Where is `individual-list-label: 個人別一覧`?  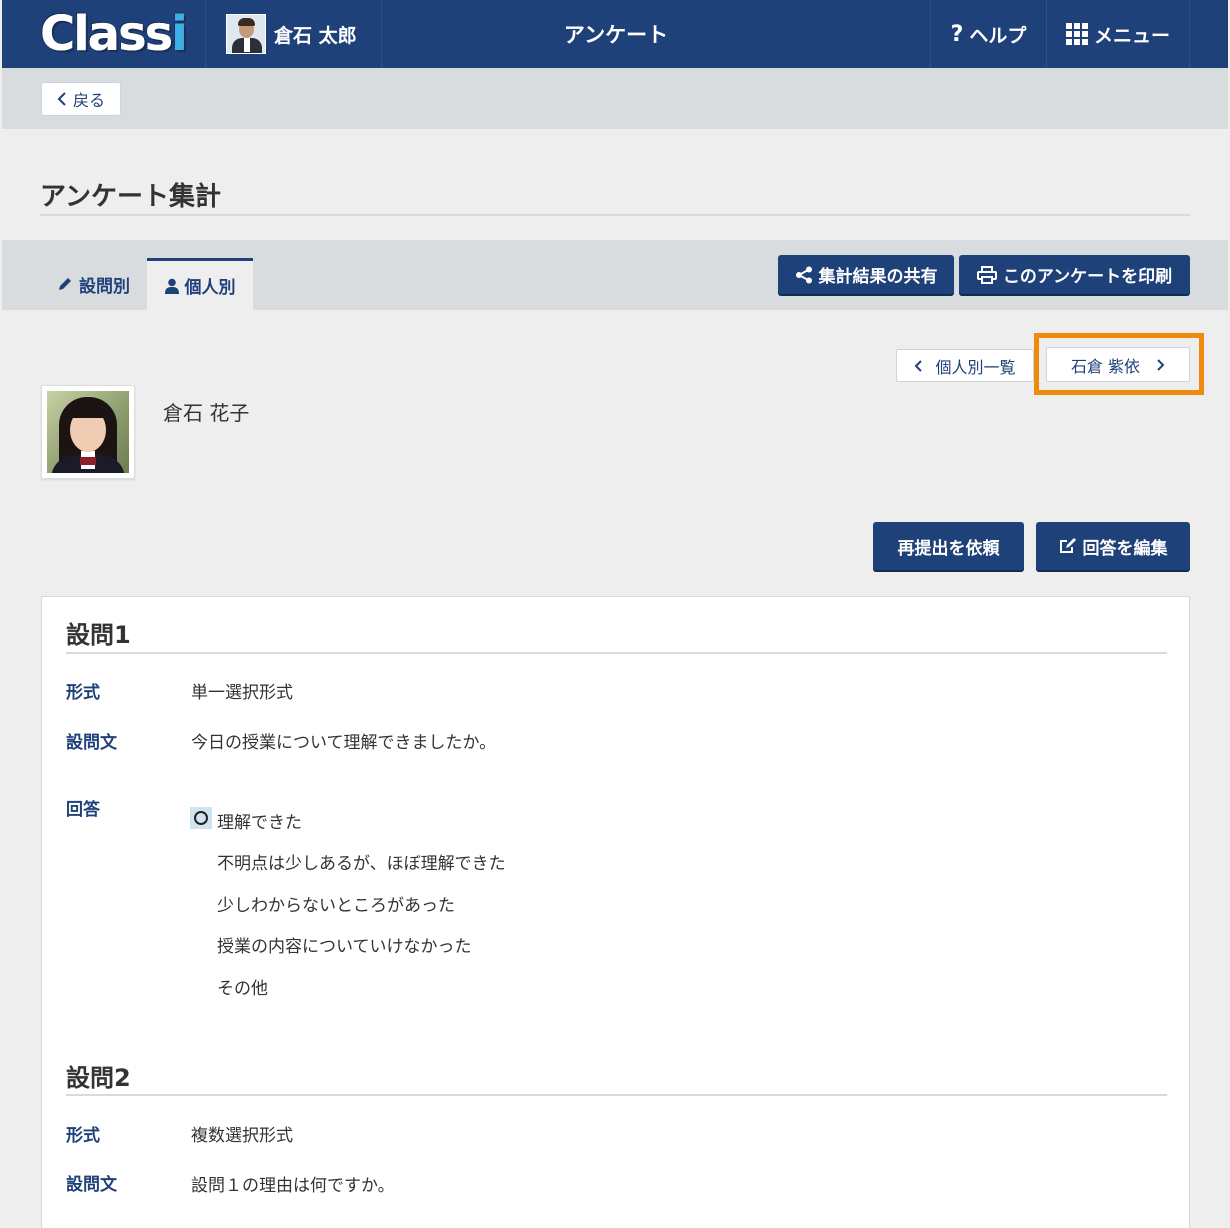 individual-list-label: 個人別一覧 is located at coordinates (975, 367).